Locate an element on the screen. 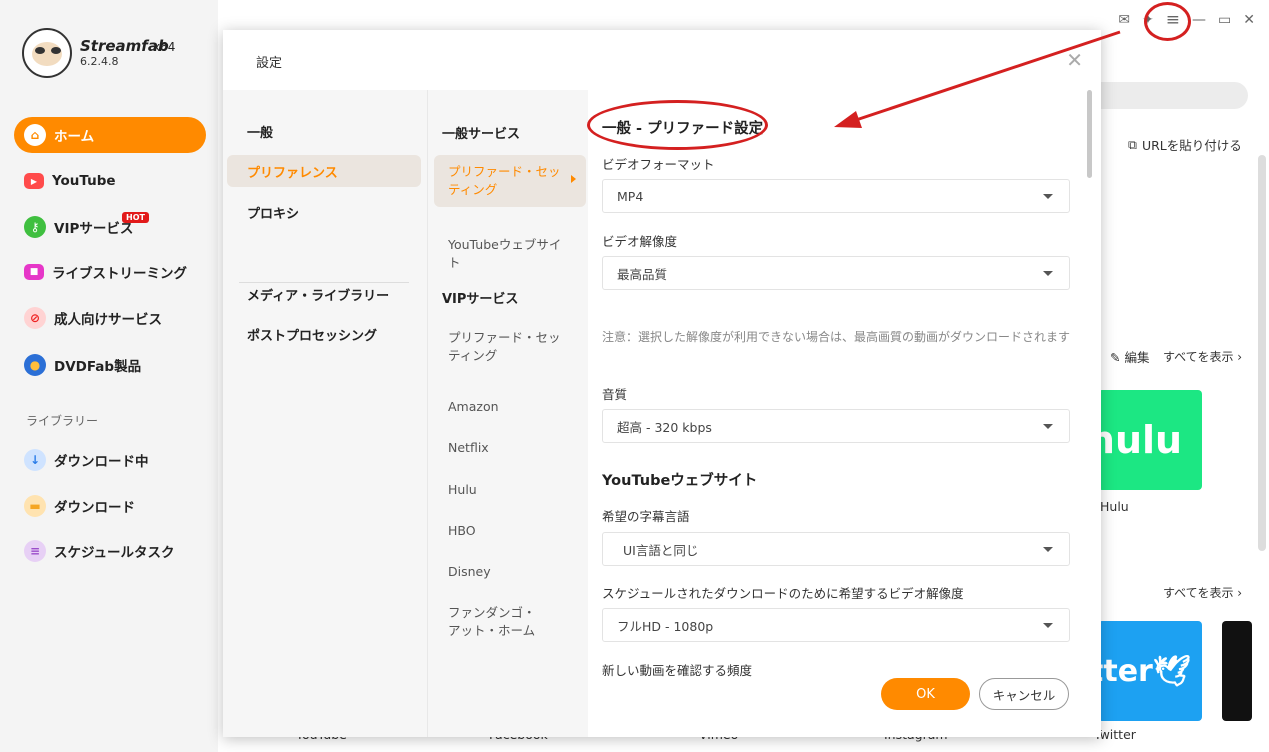 This screenshot has width=1269, height=752. subcategory-preferred-settings: プリファード・セッティング is located at coordinates (510, 181).